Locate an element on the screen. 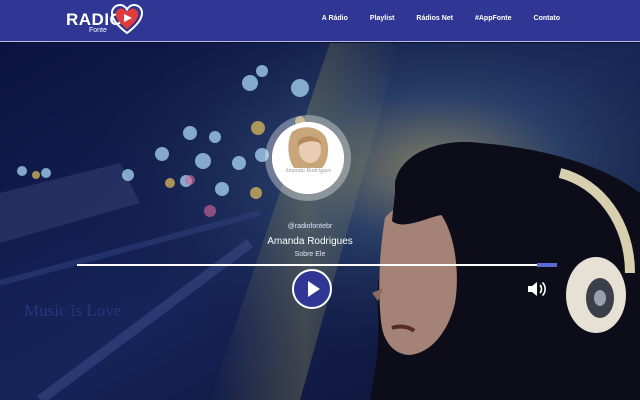 This screenshot has height=400, width=640. play-icon is located at coordinates (314, 289).